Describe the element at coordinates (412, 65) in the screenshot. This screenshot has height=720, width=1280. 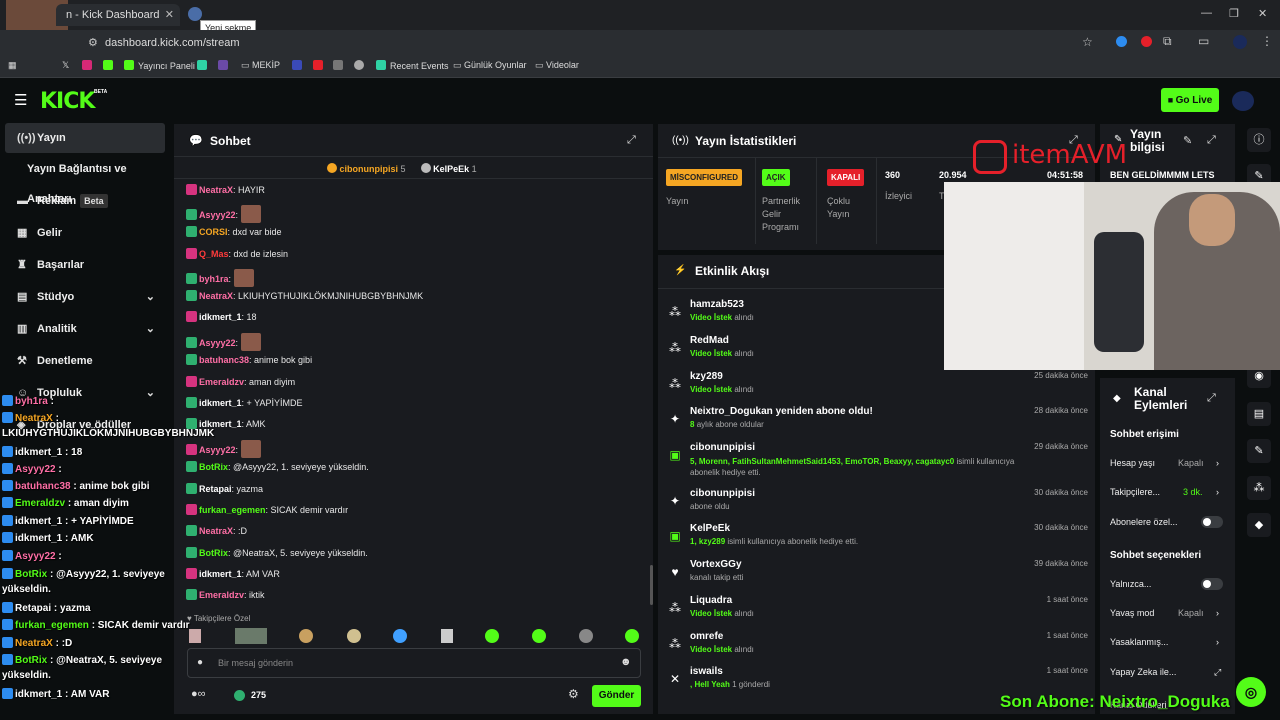
I see `bookmark-recent-events: Recent Events` at that location.